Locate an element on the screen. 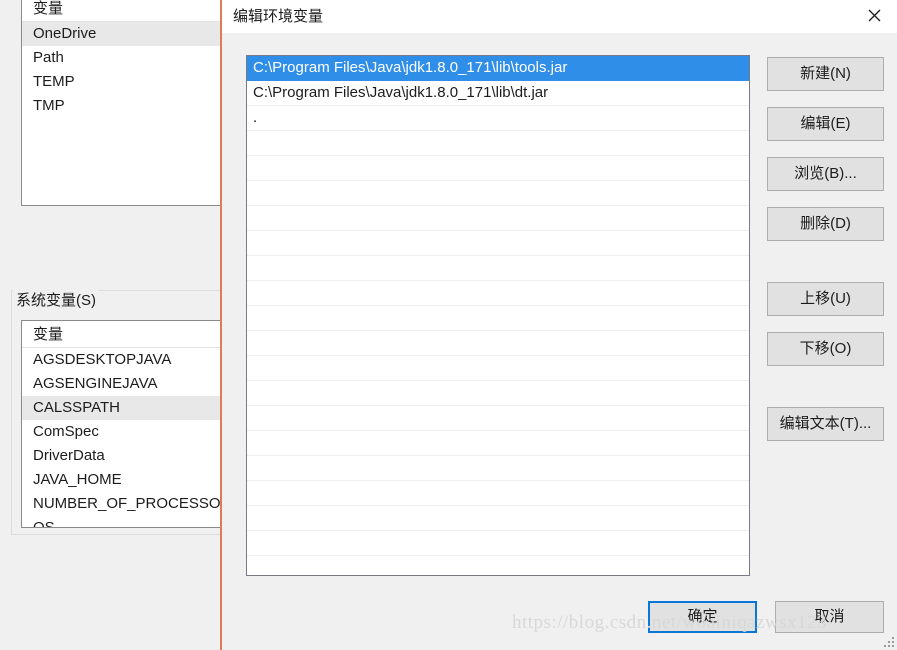  user-variables-rows: OneDrive Path TEMP TMP is located at coordinates (122, 70).